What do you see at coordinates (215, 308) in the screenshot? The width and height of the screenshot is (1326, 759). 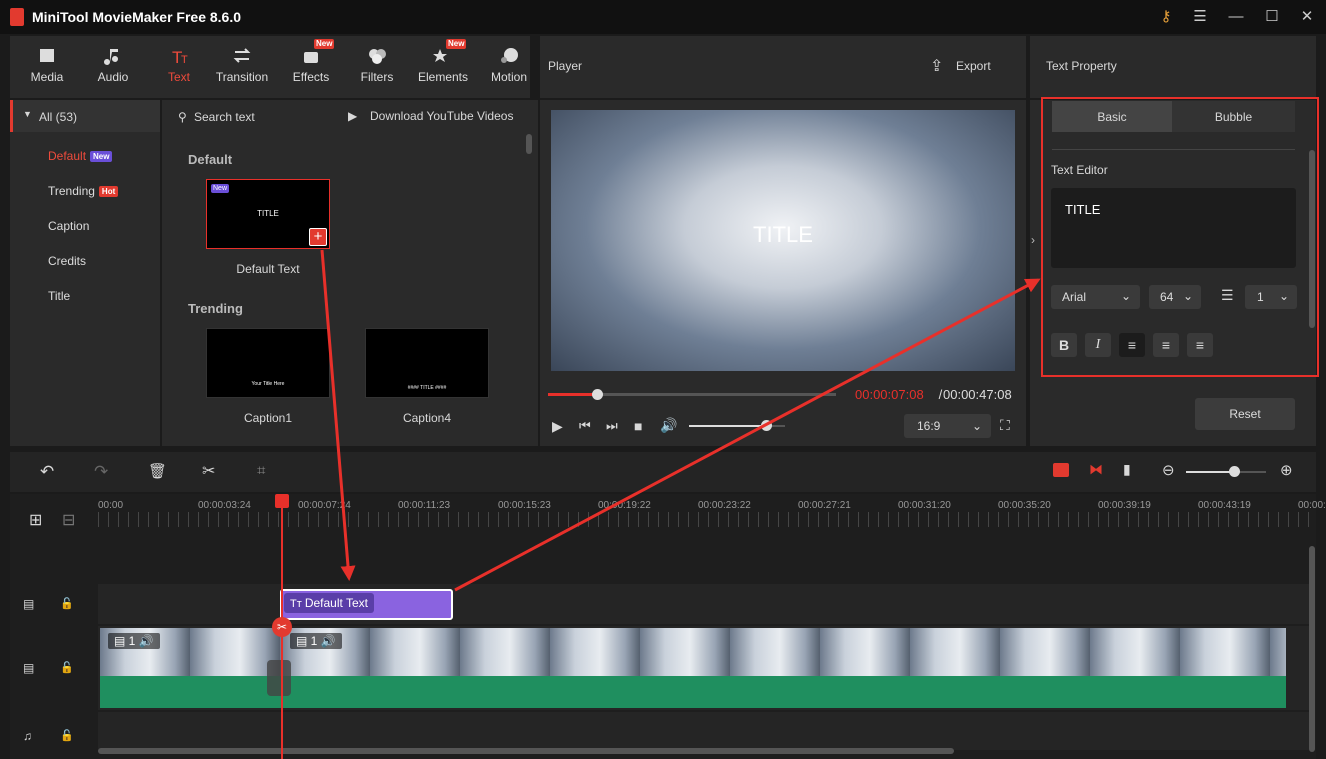 I see `section-title: Trending` at bounding box center [215, 308].